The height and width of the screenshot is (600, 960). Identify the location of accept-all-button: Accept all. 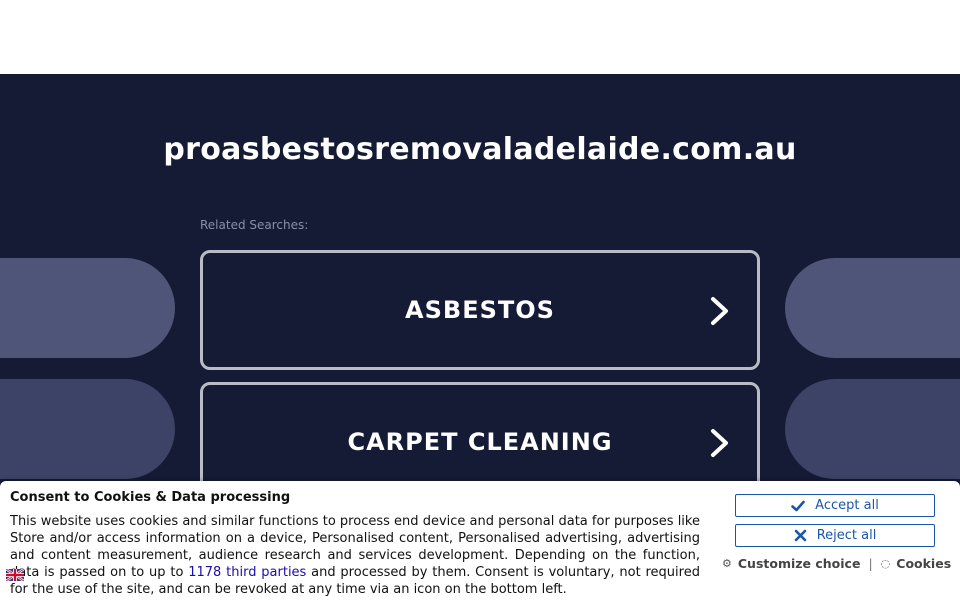
(835, 505).